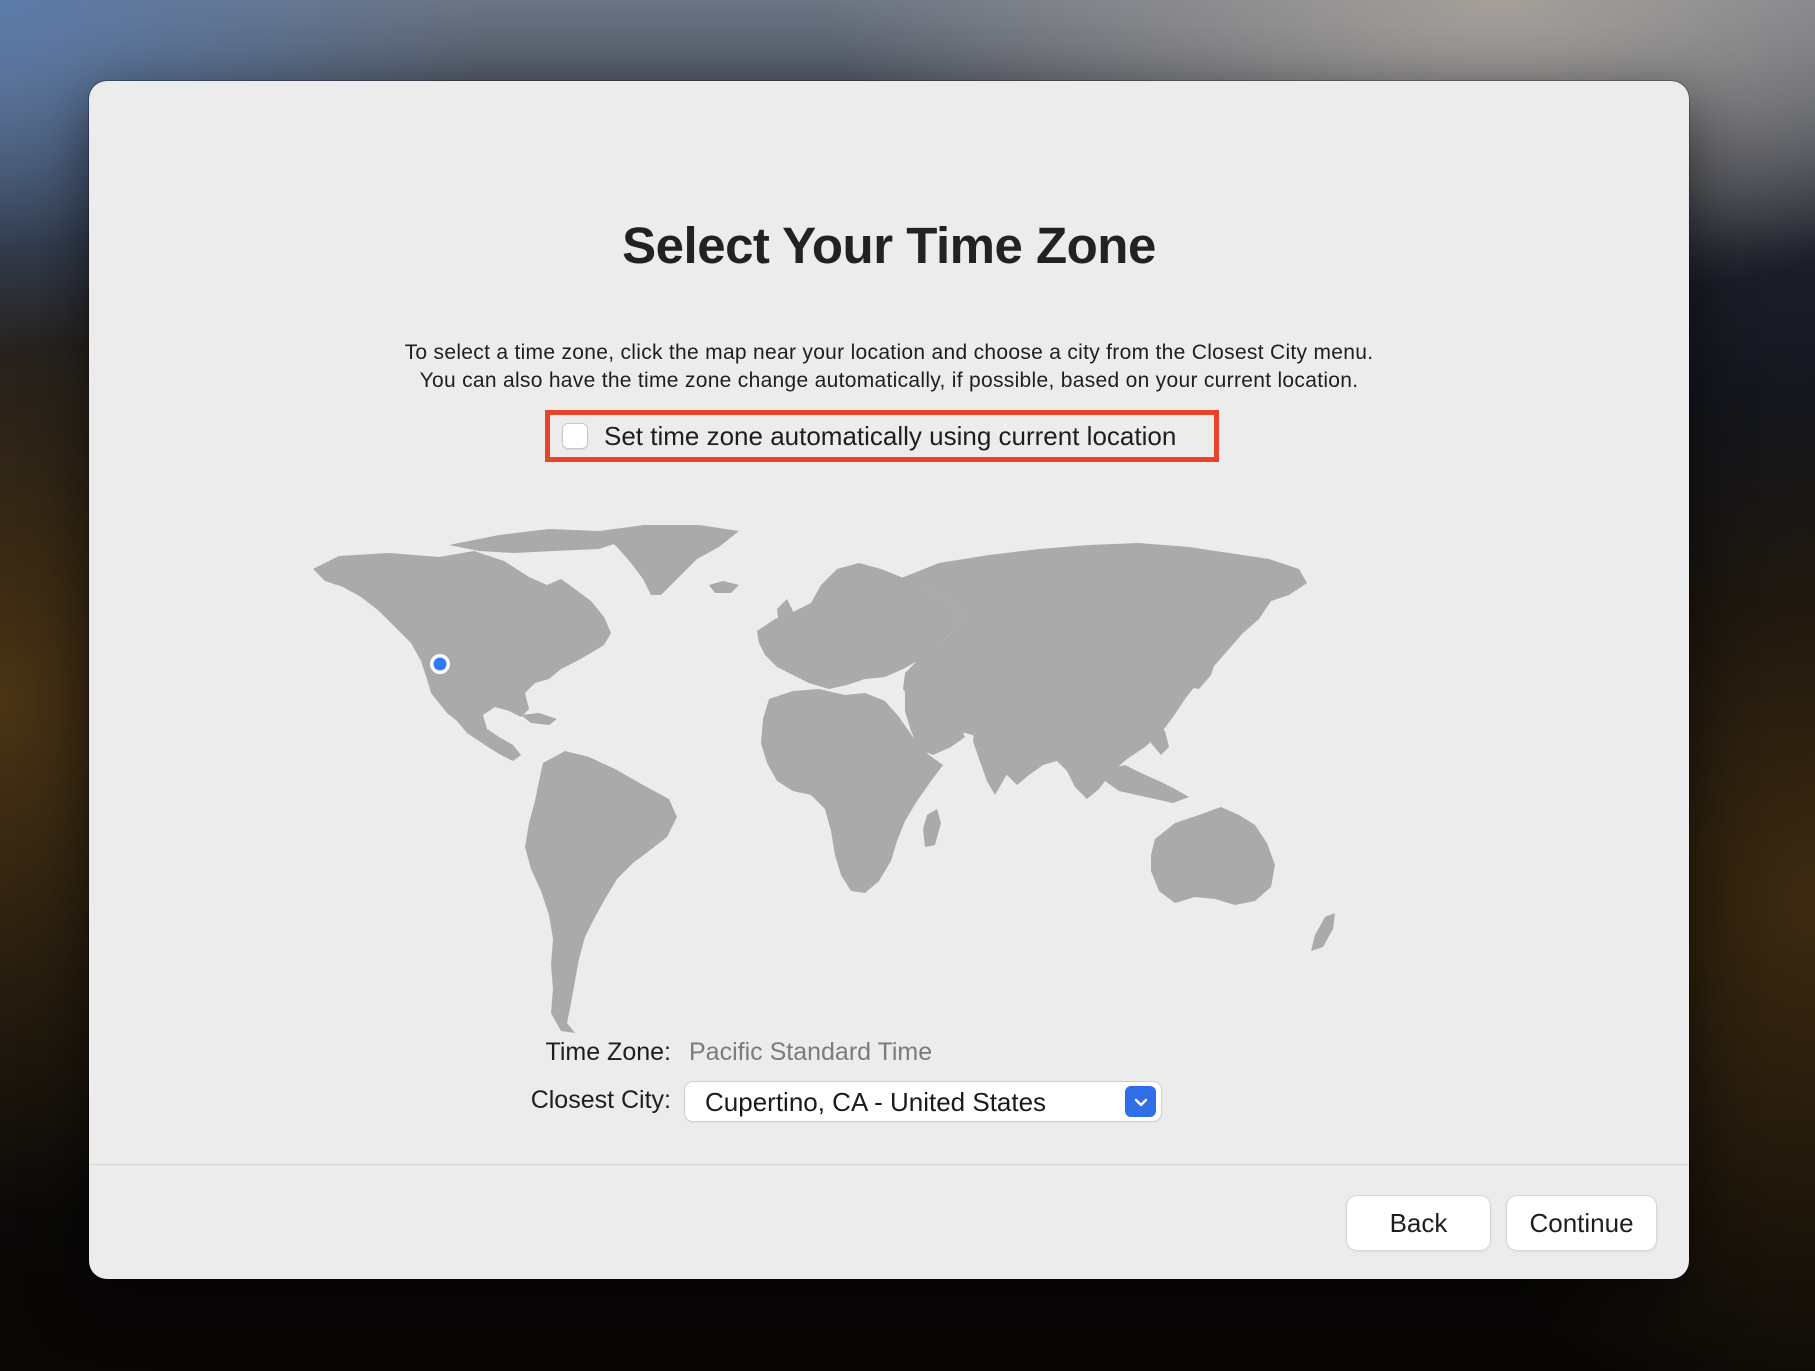 The image size is (1815, 1371). I want to click on closest-city-value: Cupertino, CA - United States, so click(876, 1102).